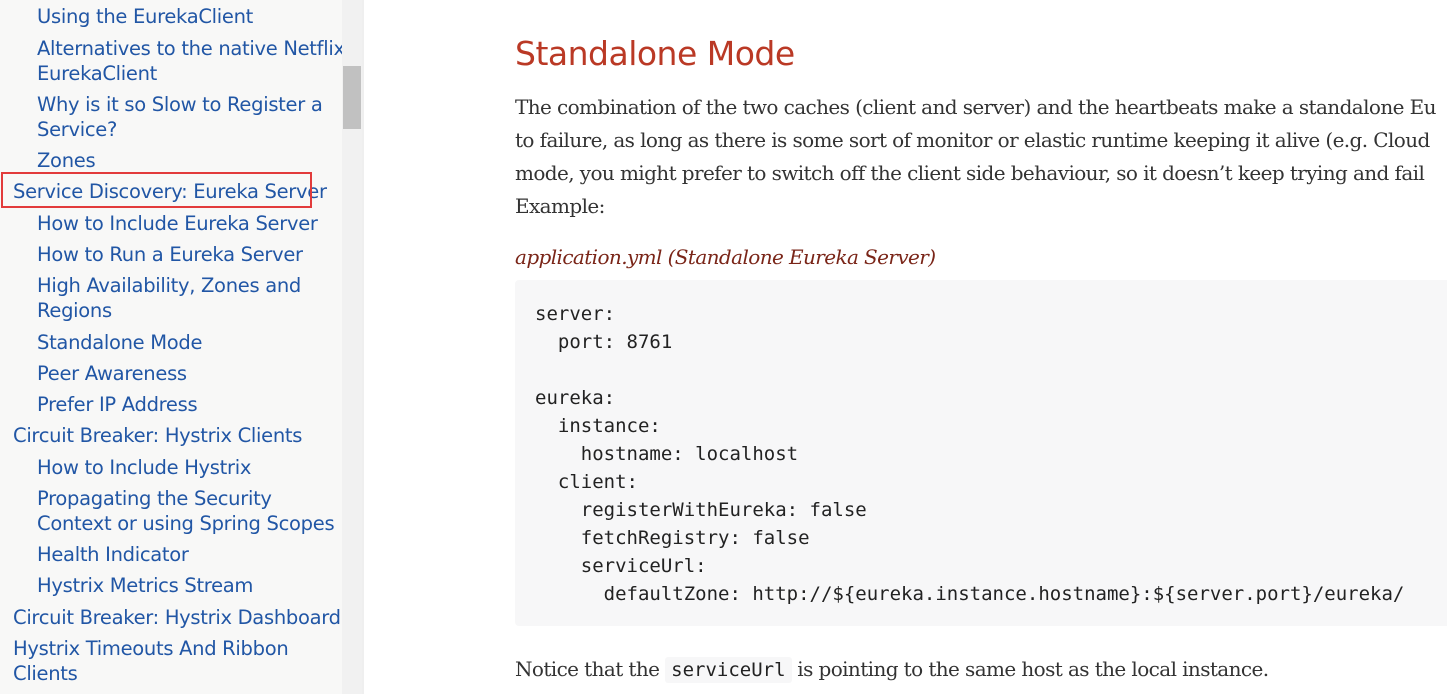 The width and height of the screenshot is (1447, 694). I want to click on toc-link-standalone-mode: Standalone Mode, so click(120, 342).